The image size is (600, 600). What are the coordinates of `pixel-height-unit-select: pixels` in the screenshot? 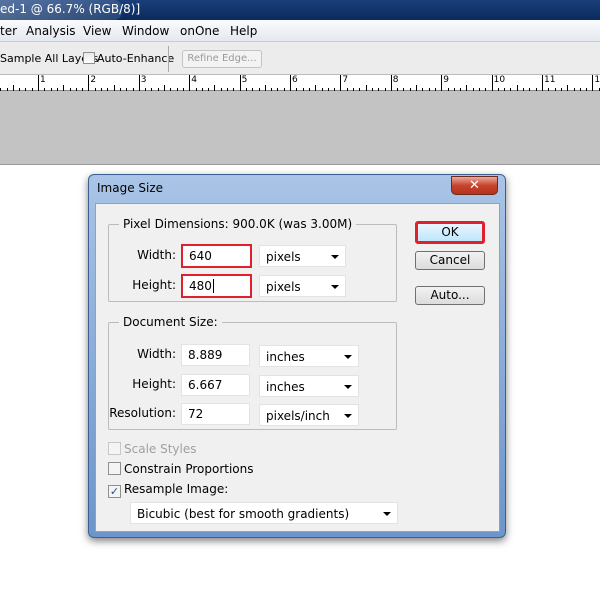 It's located at (302, 286).